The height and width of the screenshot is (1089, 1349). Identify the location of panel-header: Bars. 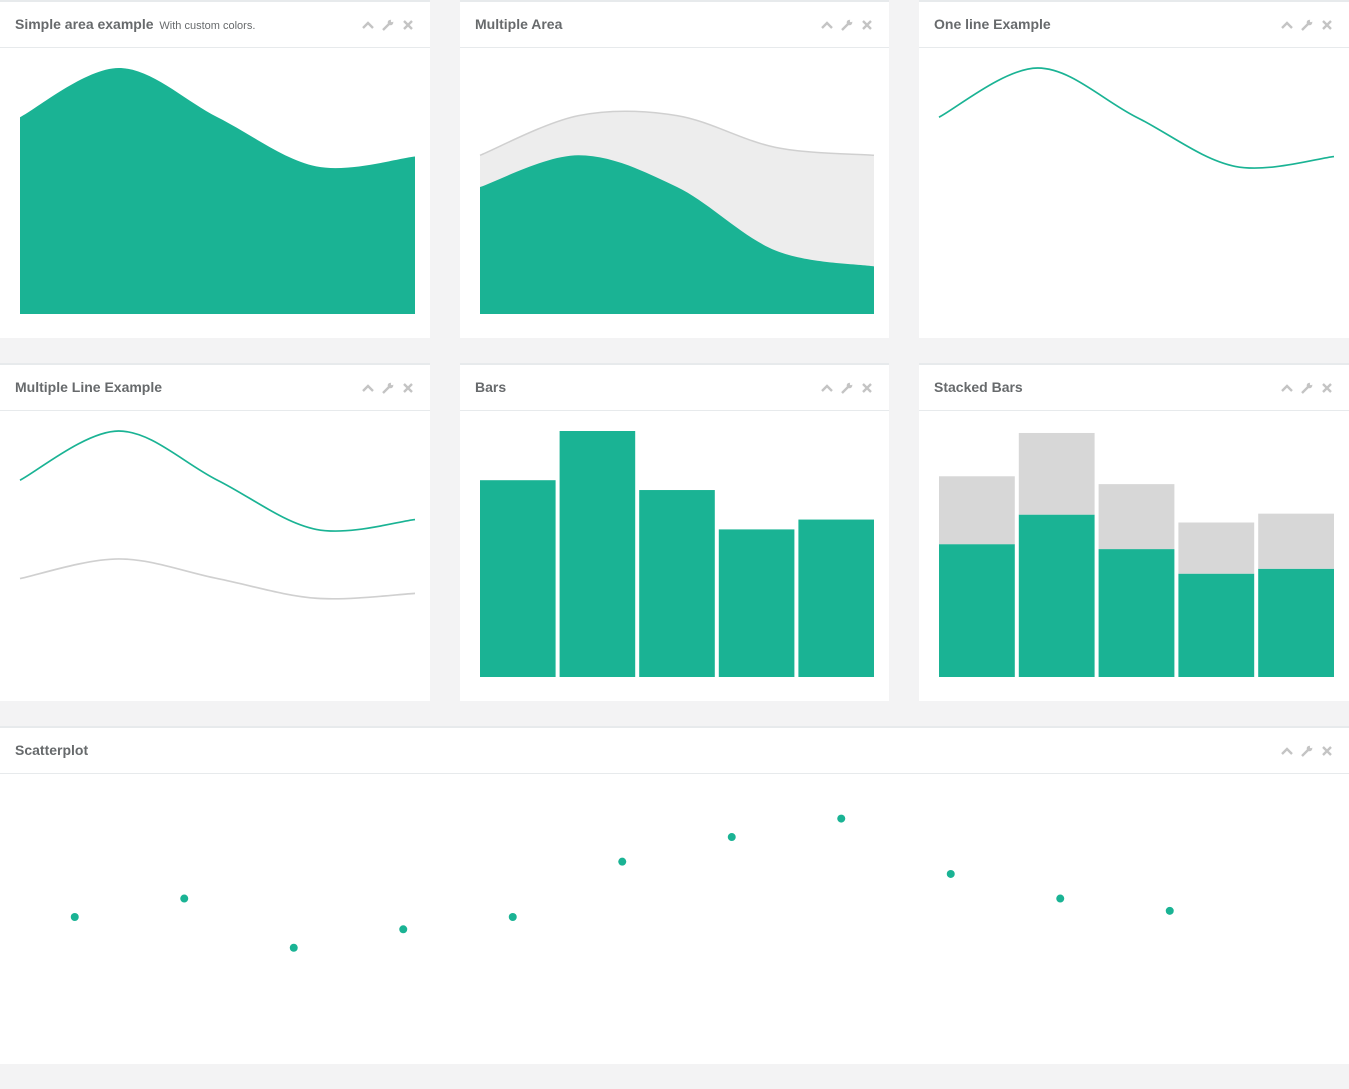
(674, 388).